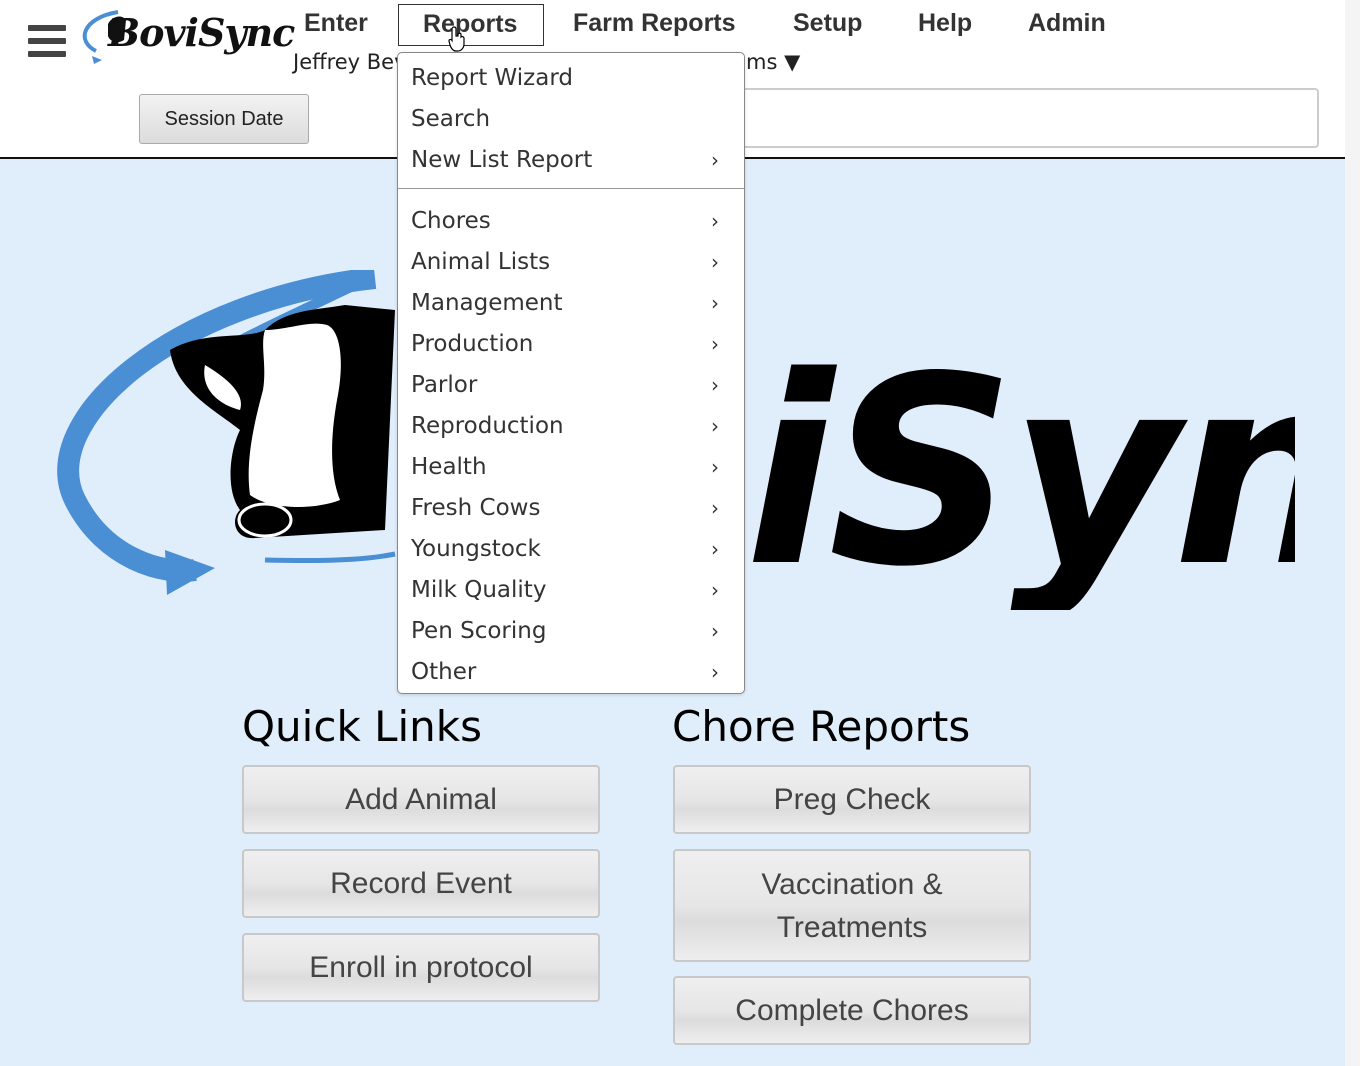 The height and width of the screenshot is (1066, 1360). I want to click on menu-item-label: Other, so click(444, 672).